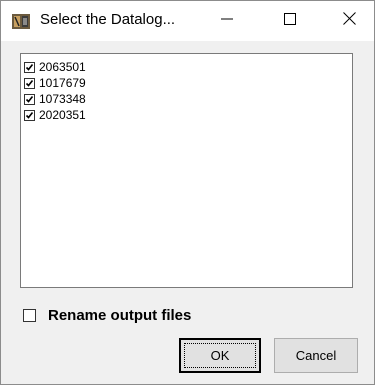 The height and width of the screenshot is (385, 375). Describe the element at coordinates (21, 21) in the screenshot. I see `app-icon` at that location.